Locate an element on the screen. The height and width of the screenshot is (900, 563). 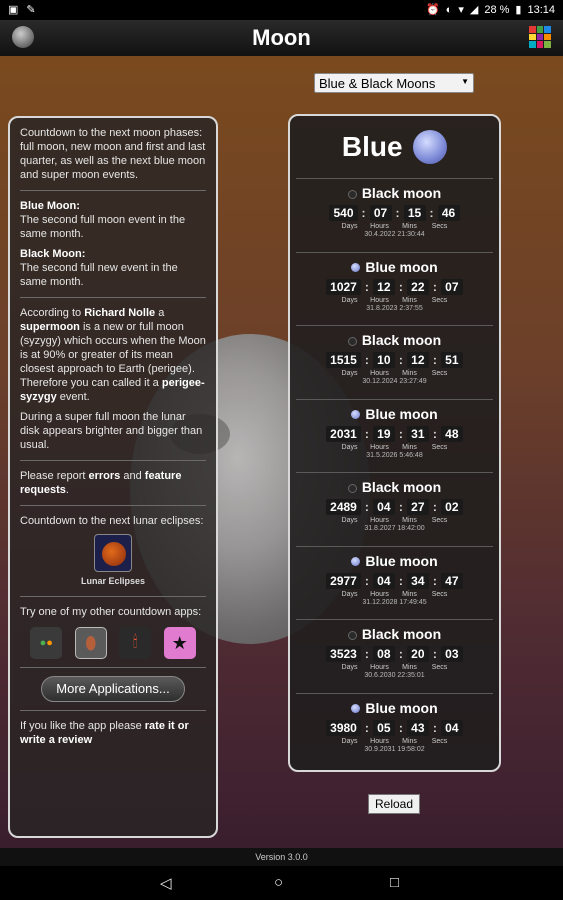
countdown-secs: 46 is located at coordinates (448, 213).